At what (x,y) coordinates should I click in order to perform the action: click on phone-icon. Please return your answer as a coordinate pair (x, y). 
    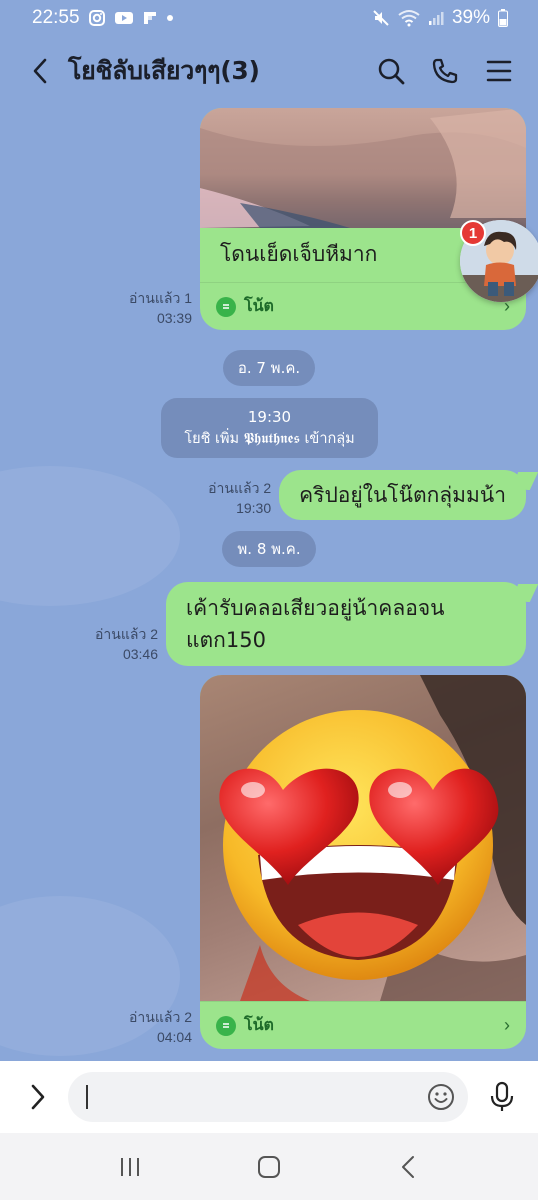
    Looking at the image, I should click on (445, 71).